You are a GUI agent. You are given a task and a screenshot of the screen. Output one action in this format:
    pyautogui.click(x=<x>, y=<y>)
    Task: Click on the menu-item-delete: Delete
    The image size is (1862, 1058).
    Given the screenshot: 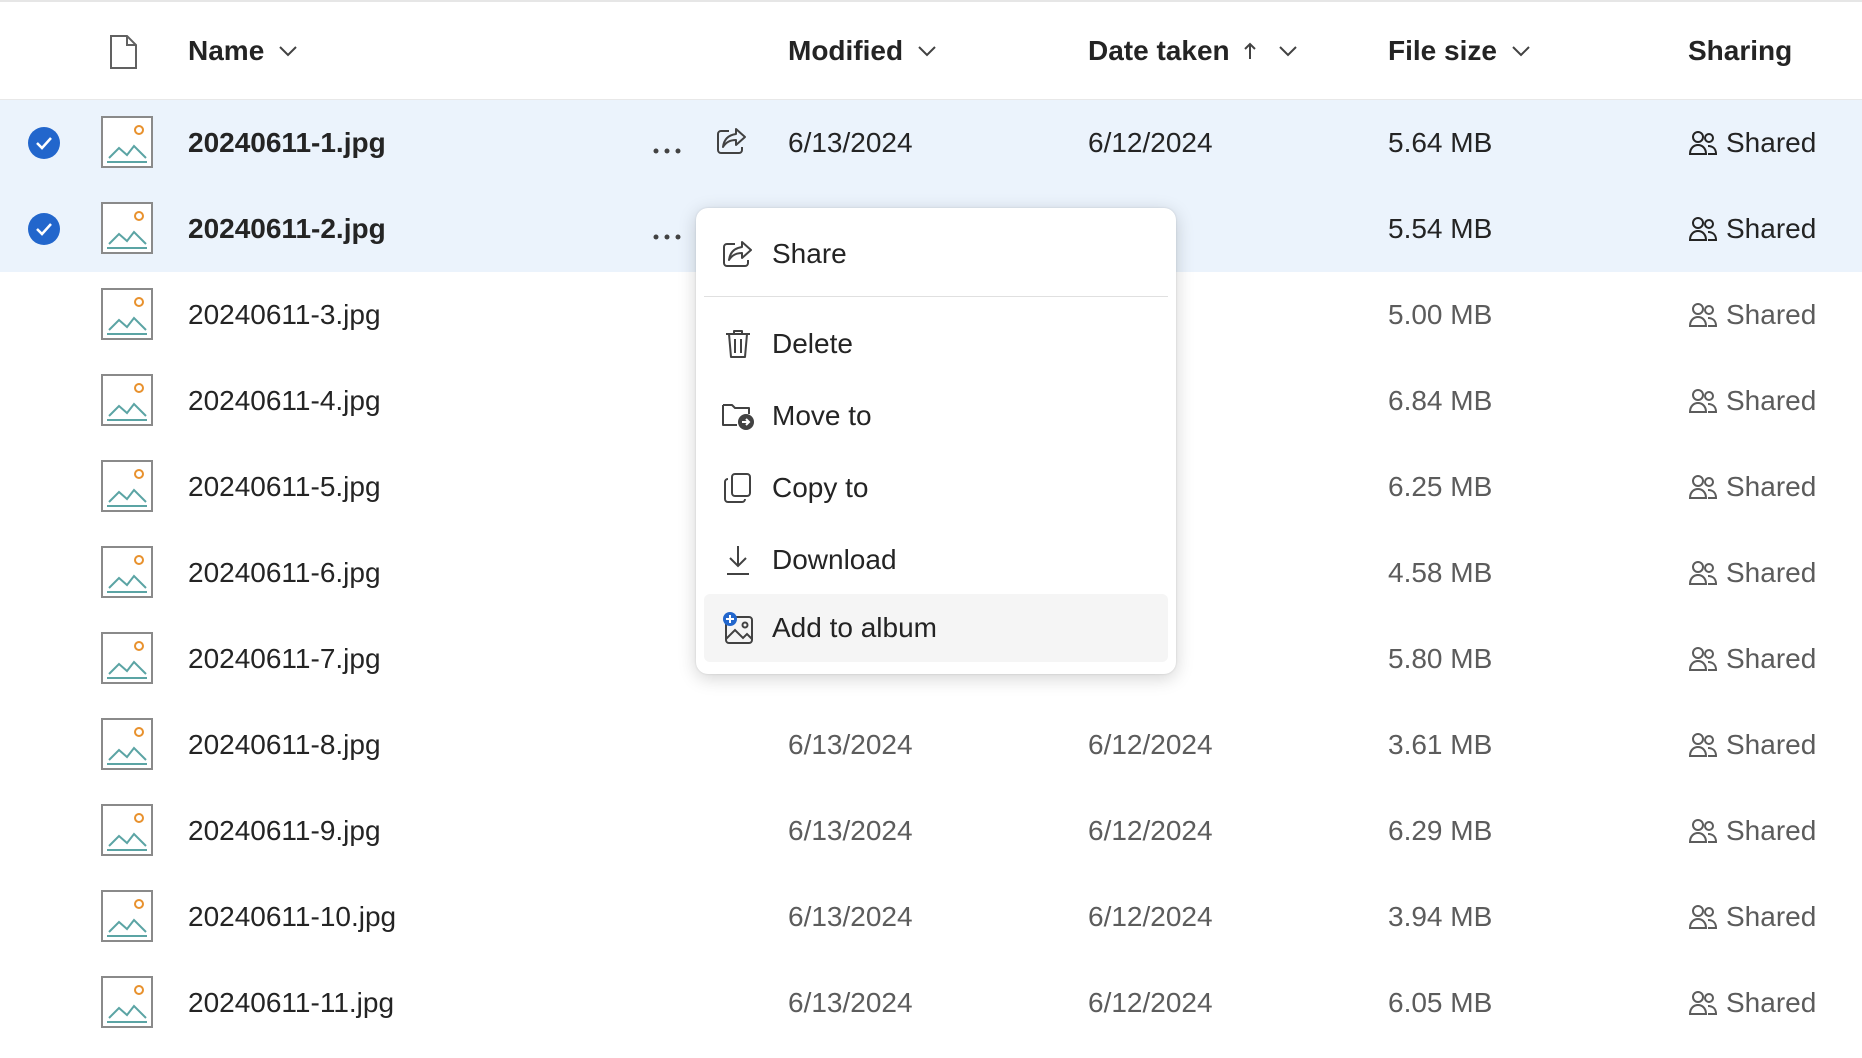 What is the action you would take?
    pyautogui.click(x=936, y=344)
    